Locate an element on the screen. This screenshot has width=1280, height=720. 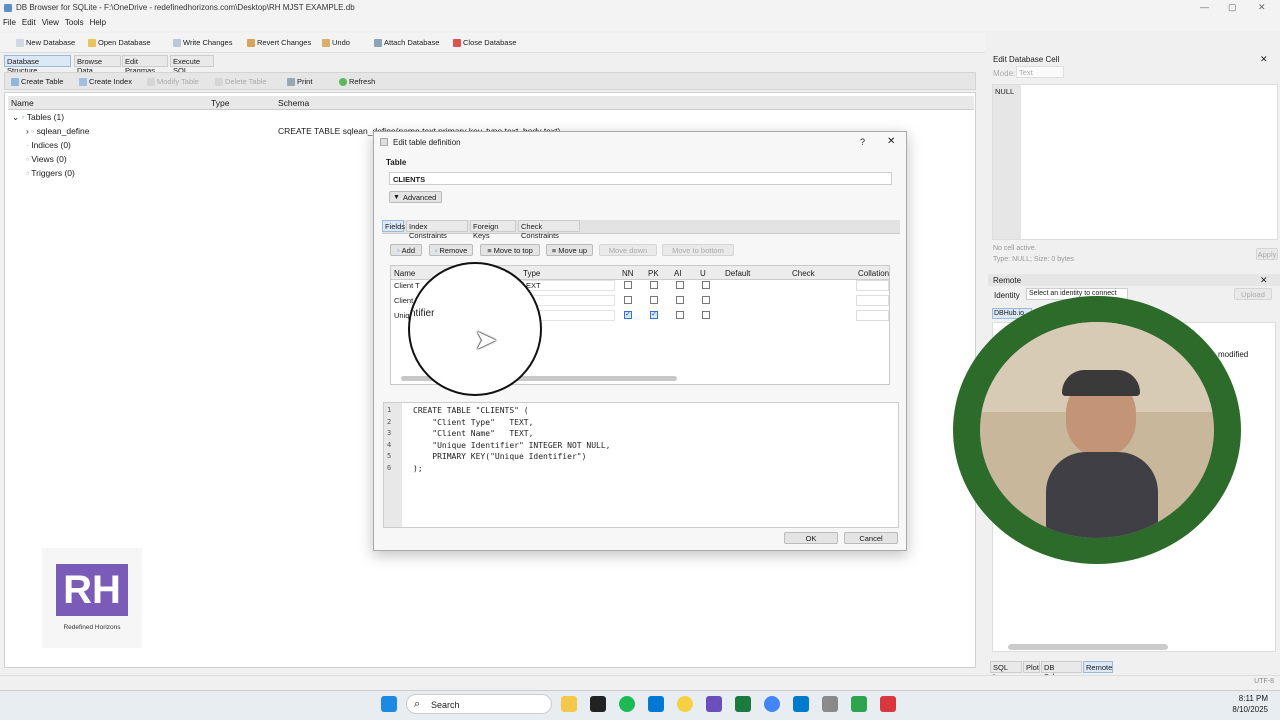
advanced-toggle: ▼ Advanced is located at coordinates (415, 197).